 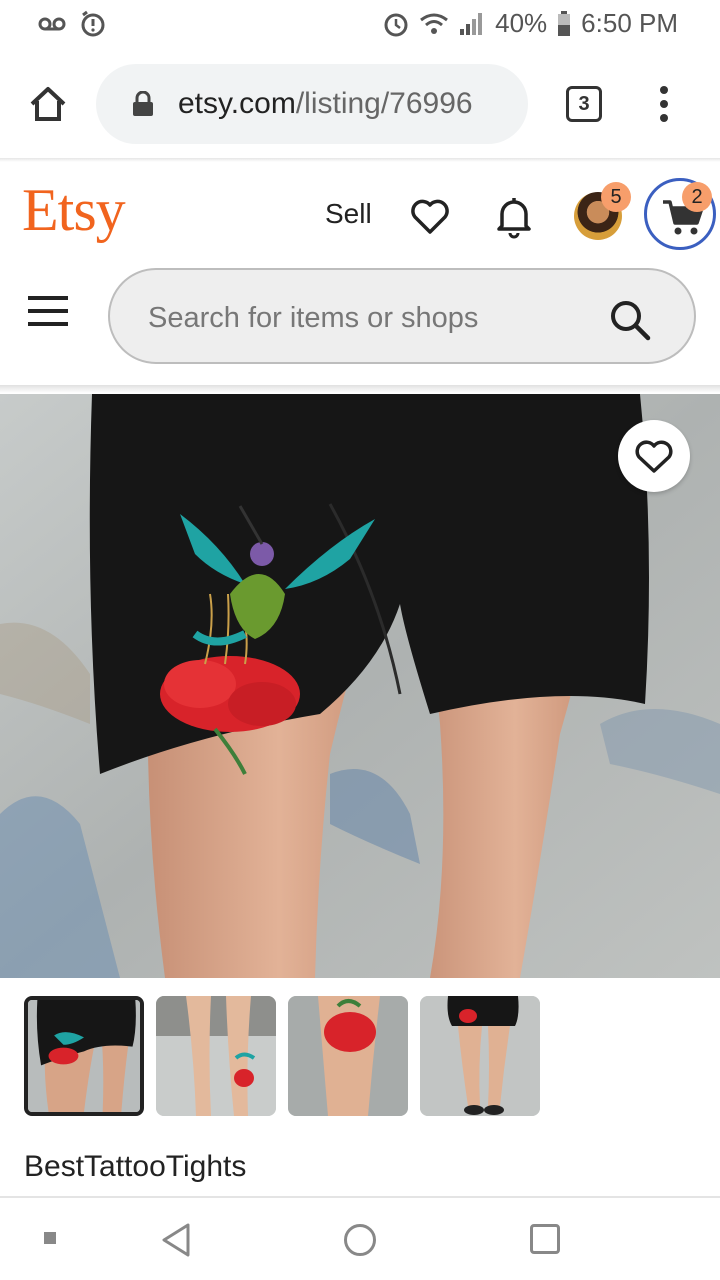 I want to click on clock: 6:50 PM, so click(x=629, y=23).